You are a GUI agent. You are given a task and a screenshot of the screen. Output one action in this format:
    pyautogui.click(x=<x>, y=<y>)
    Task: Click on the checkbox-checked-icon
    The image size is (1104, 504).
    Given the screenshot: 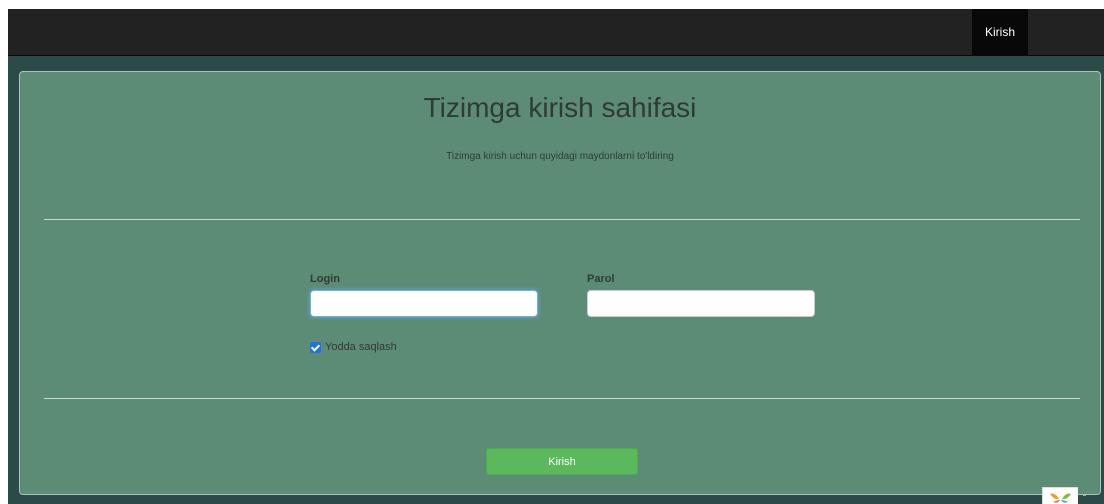 What is the action you would take?
    pyautogui.click(x=315, y=347)
    